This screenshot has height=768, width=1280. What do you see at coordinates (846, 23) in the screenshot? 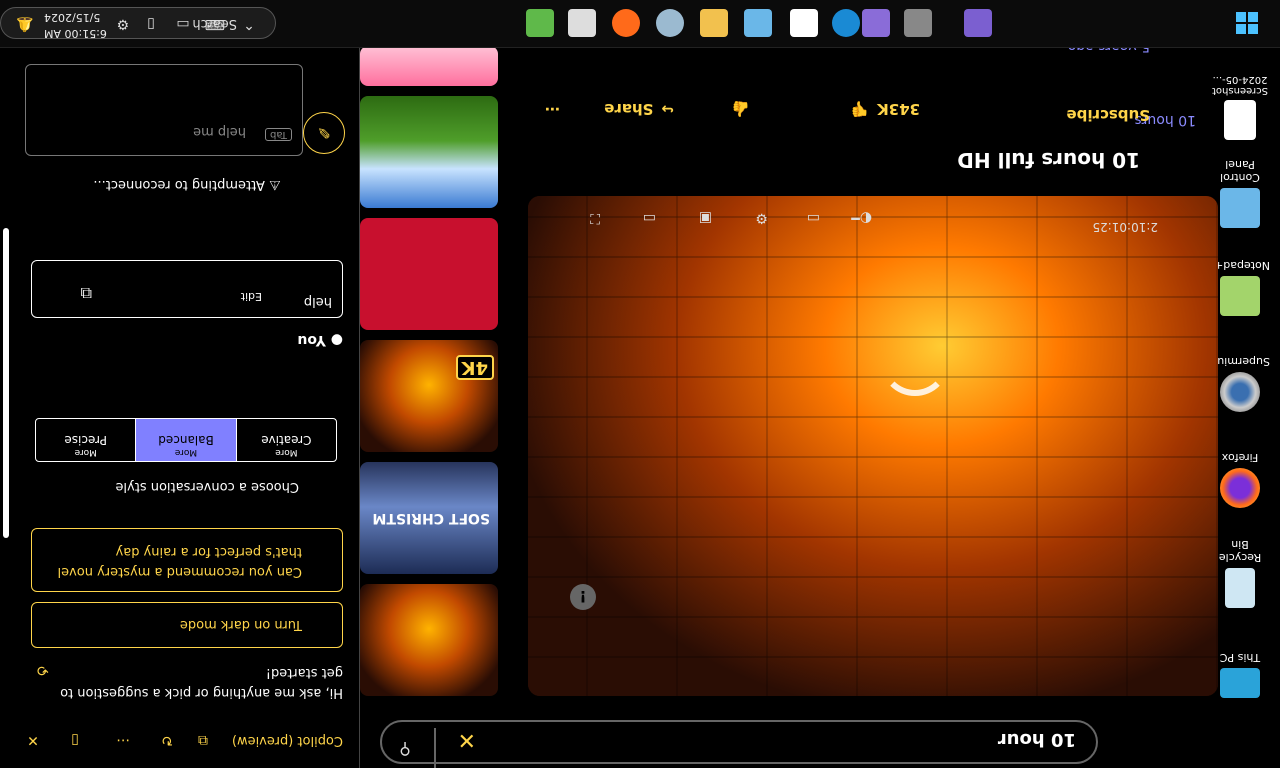
I see `edge-icon` at bounding box center [846, 23].